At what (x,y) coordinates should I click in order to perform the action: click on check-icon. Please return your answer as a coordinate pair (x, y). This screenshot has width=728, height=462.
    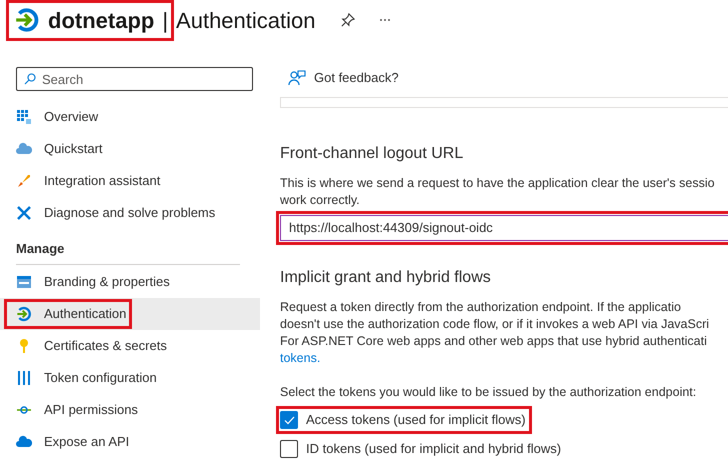
    Looking at the image, I should click on (289, 420).